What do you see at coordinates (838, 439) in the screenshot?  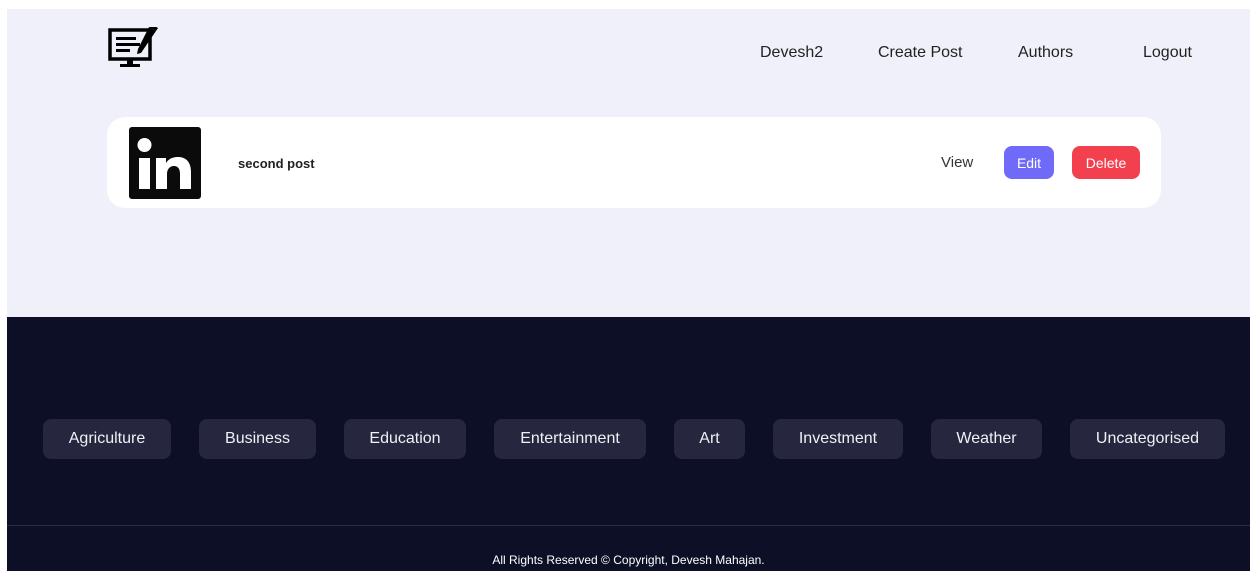 I see `category-investment: Investment` at bounding box center [838, 439].